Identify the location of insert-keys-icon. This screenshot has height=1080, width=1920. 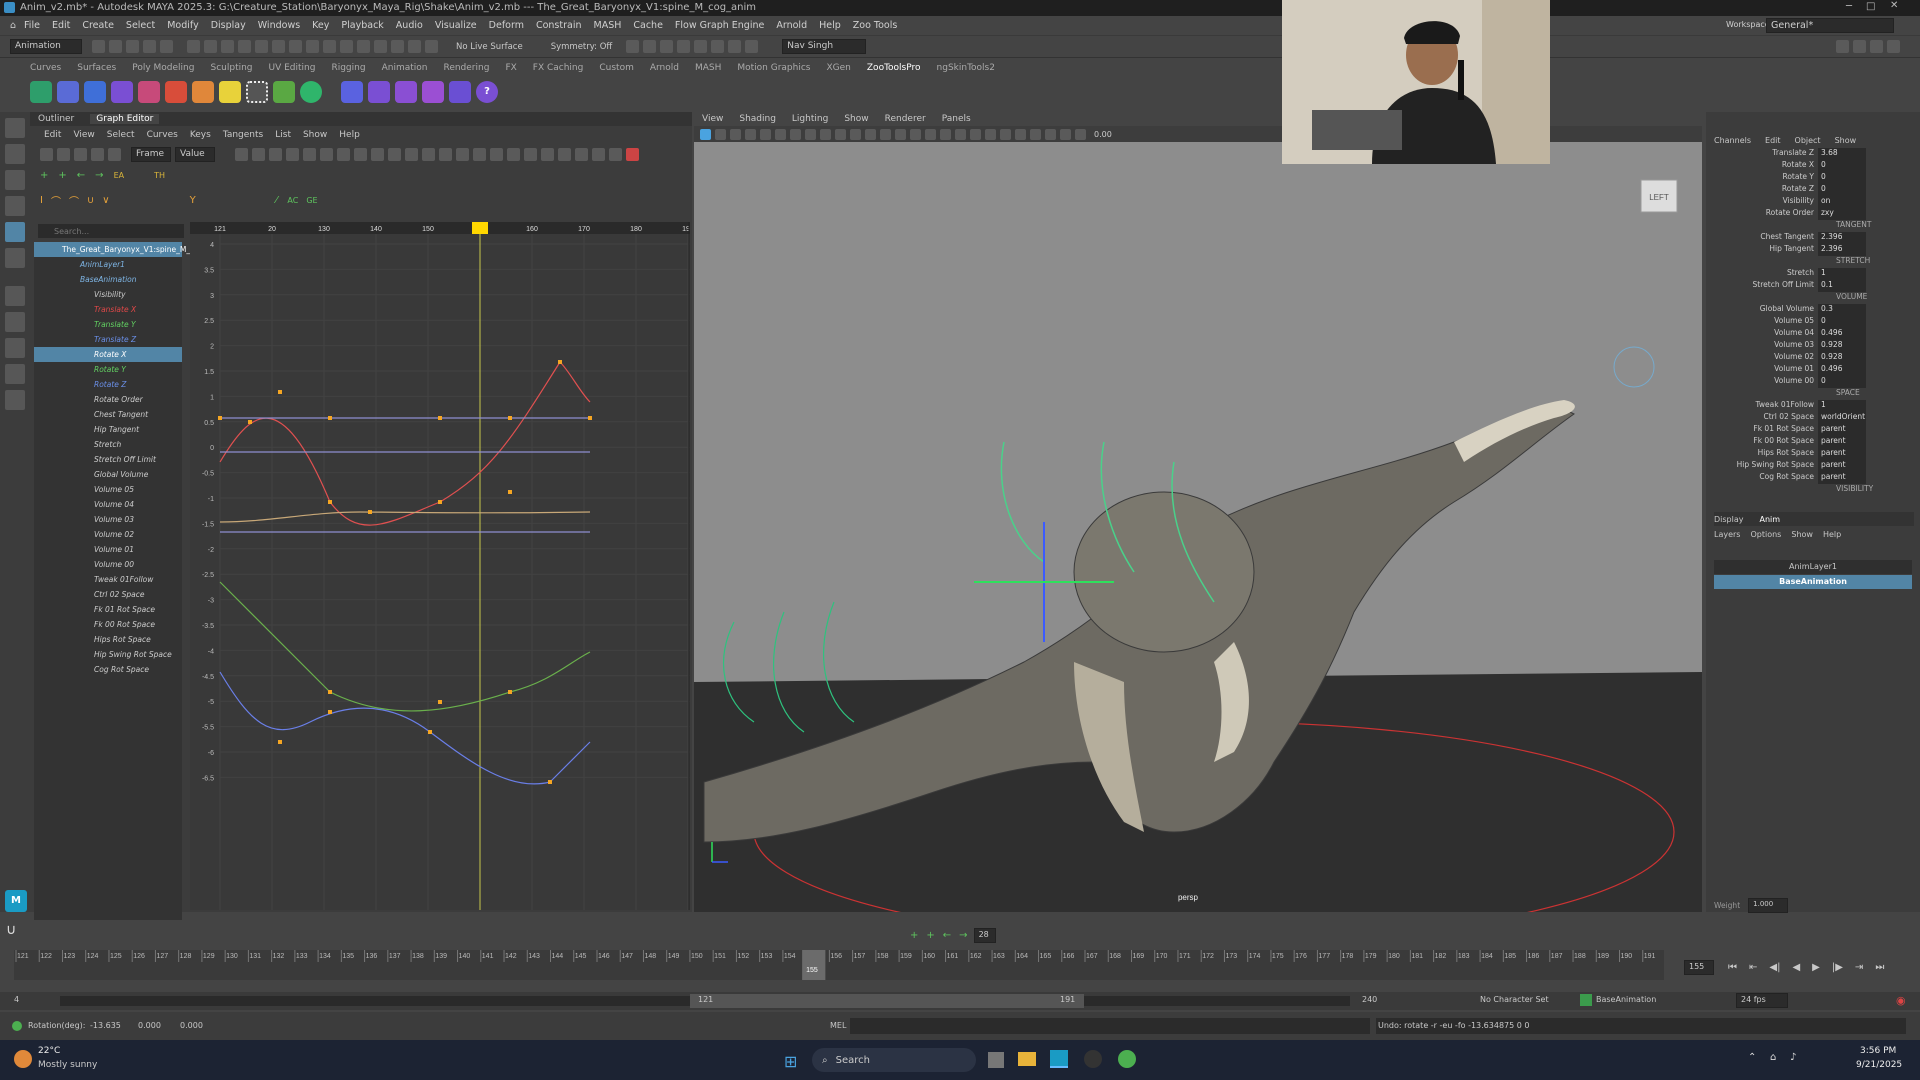
(63, 154).